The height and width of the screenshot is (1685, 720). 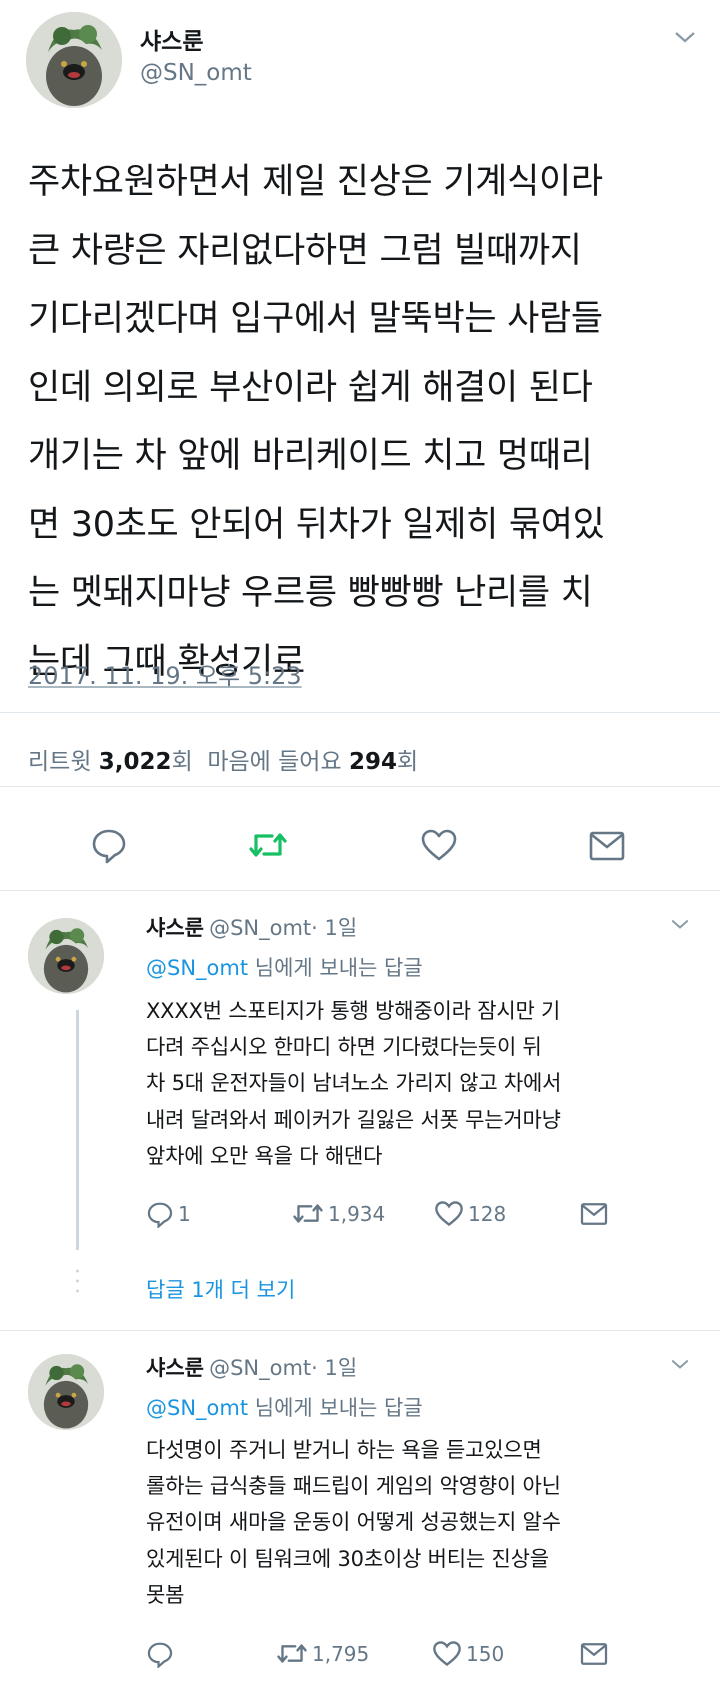 I want to click on reply-count: 1, so click(x=184, y=1214).